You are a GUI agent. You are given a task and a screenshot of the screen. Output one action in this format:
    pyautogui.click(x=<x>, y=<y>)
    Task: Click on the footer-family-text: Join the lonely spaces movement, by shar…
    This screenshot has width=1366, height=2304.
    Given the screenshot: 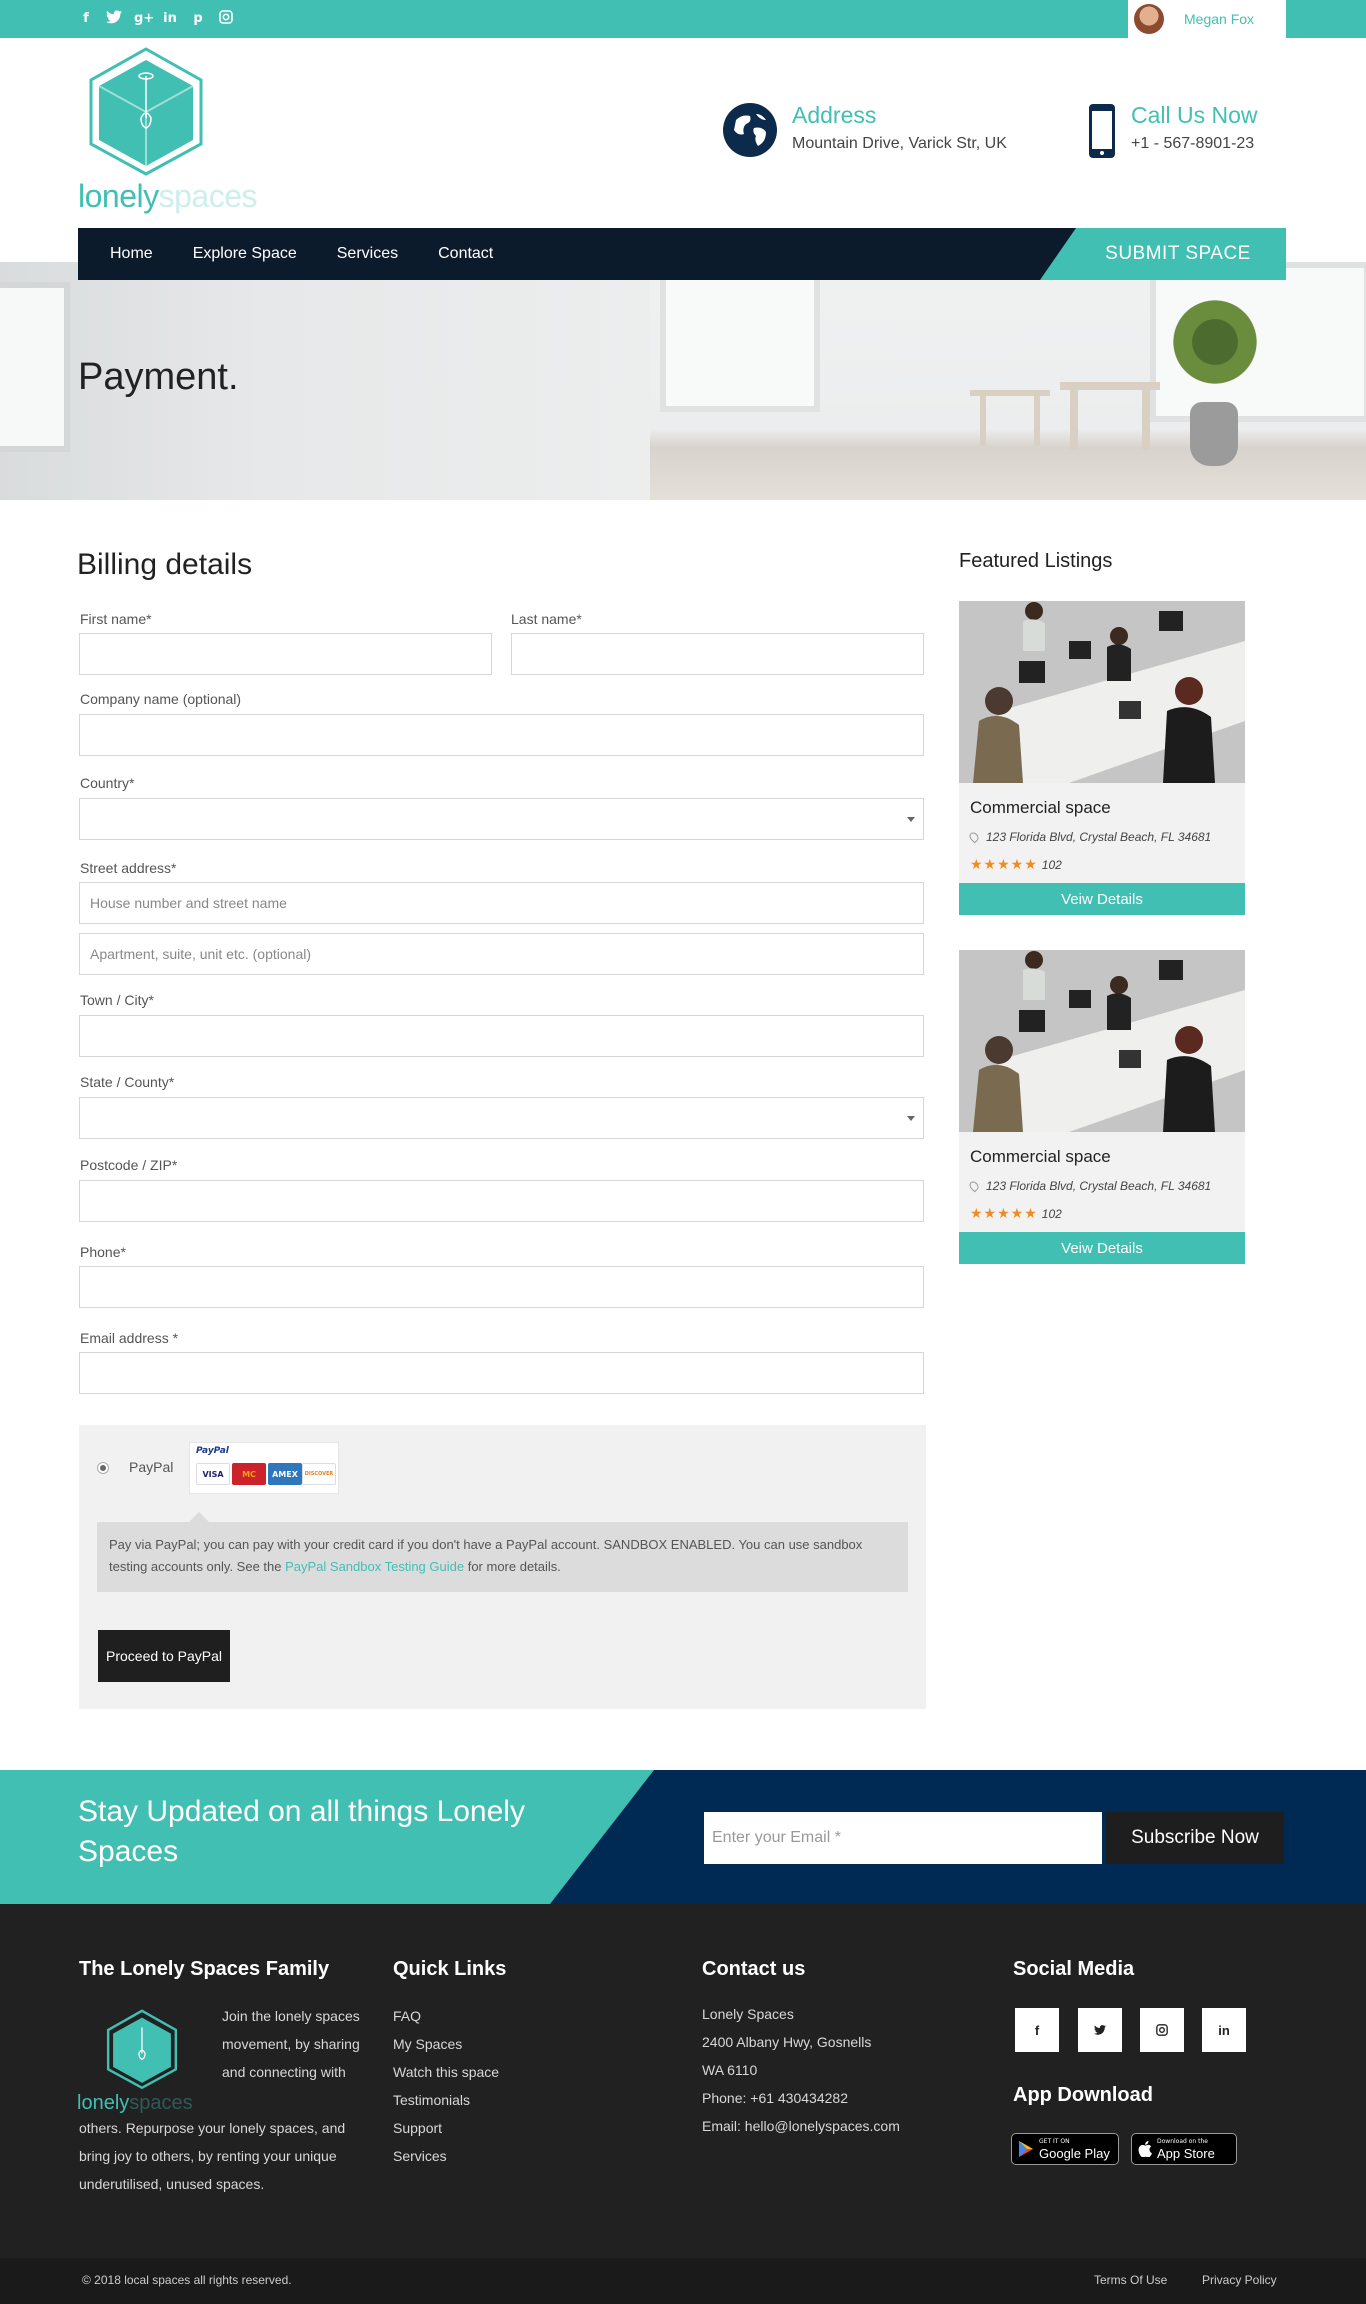 What is the action you would take?
    pyautogui.click(x=291, y=2044)
    